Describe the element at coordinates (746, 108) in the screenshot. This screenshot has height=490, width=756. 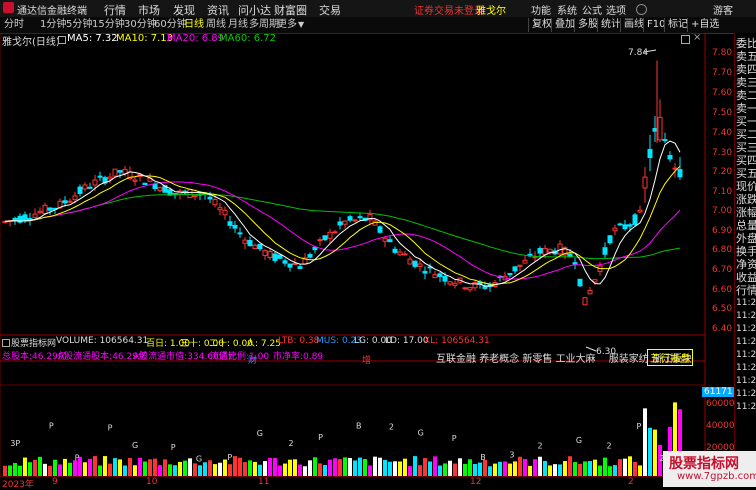
I see `quote-panel-item: 卖一` at that location.